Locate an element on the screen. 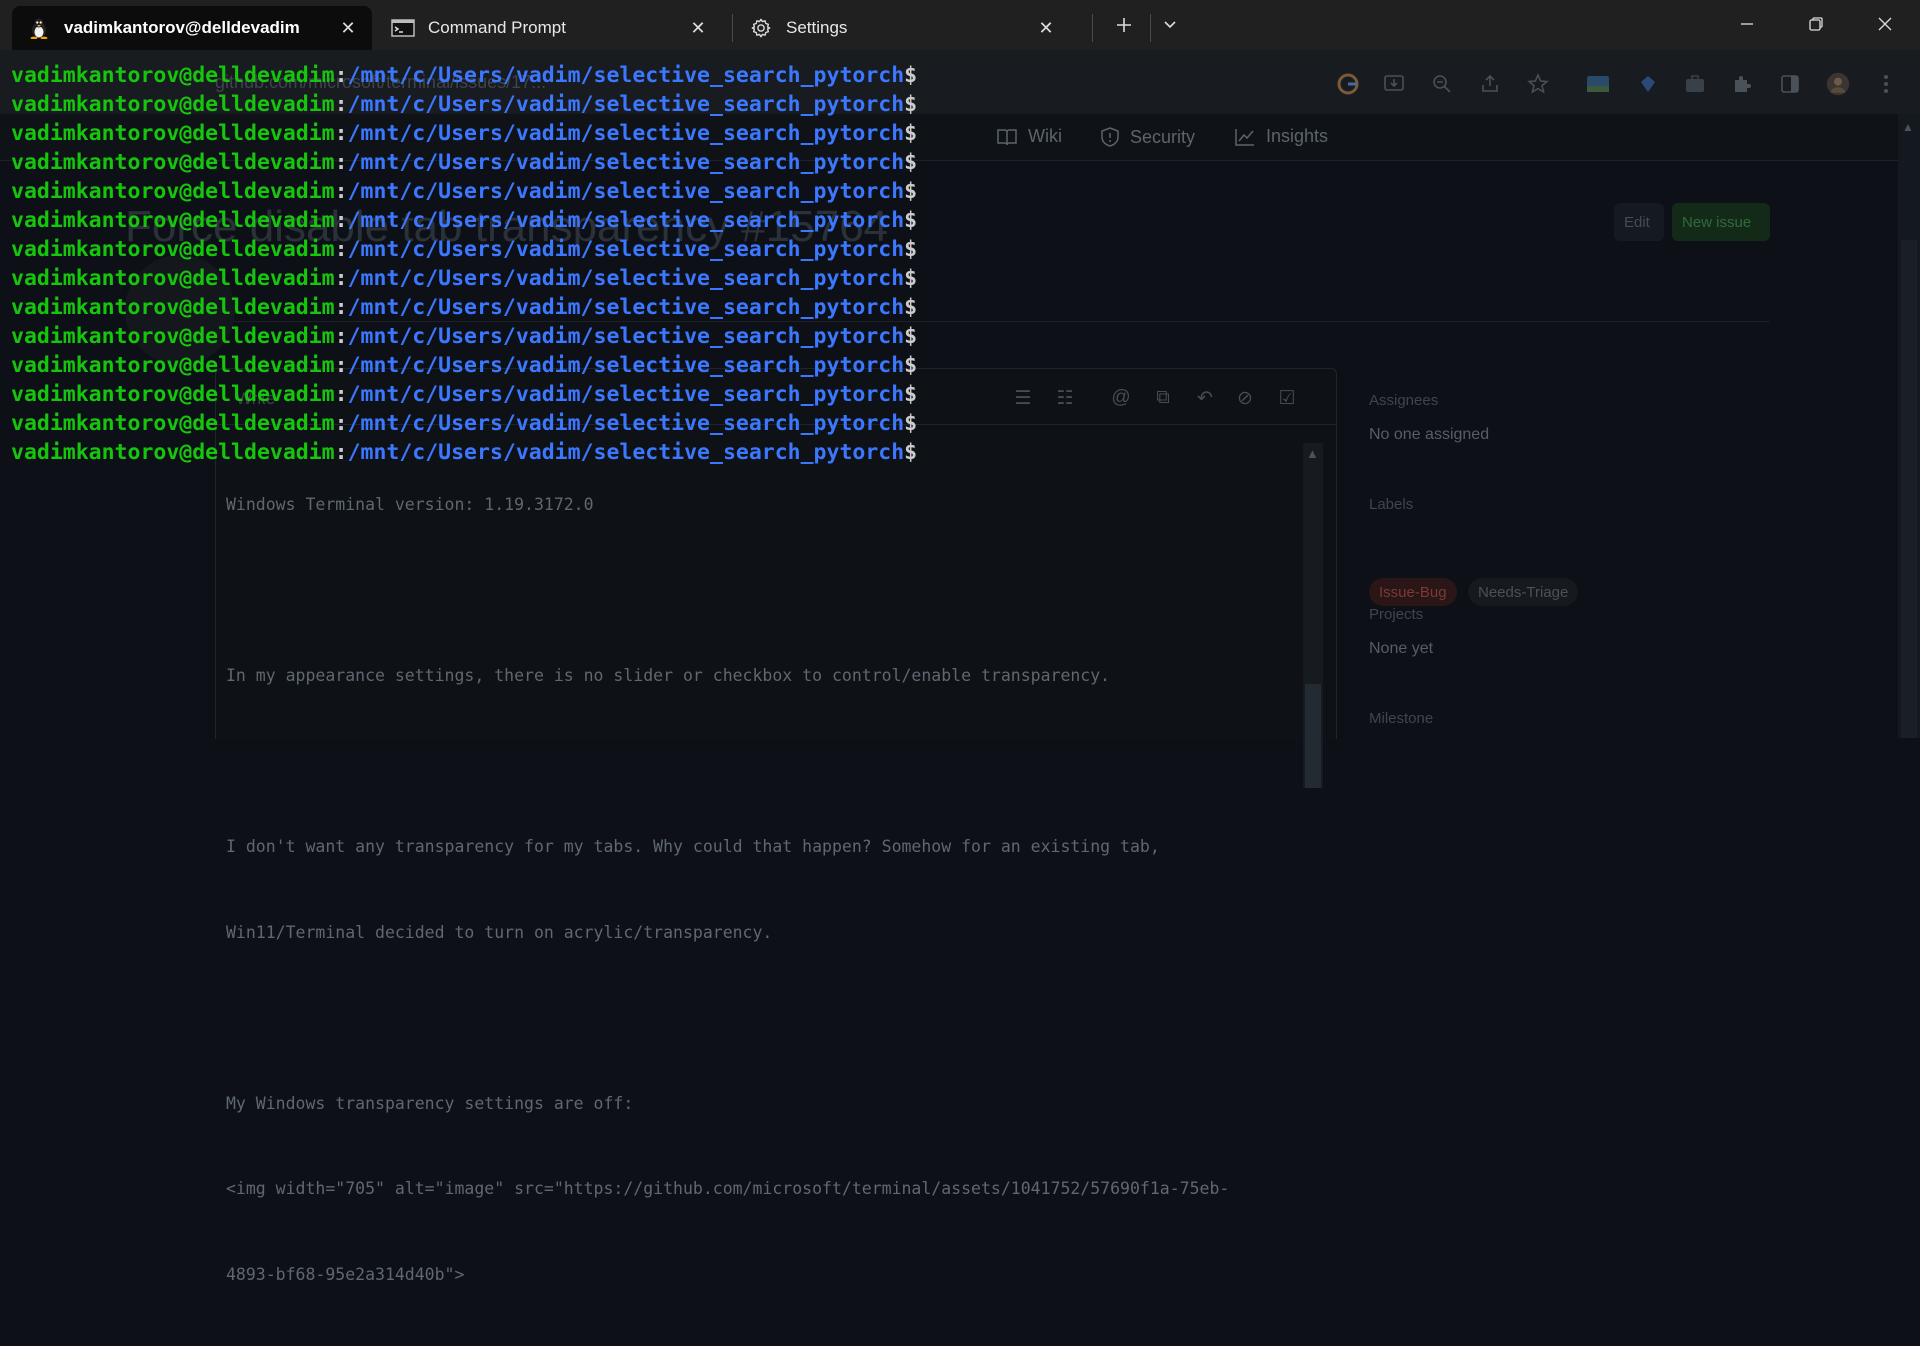 This screenshot has width=1920, height=1346. tab-command-prompt: Command Prompt ✕ is located at coordinates (549, 28).